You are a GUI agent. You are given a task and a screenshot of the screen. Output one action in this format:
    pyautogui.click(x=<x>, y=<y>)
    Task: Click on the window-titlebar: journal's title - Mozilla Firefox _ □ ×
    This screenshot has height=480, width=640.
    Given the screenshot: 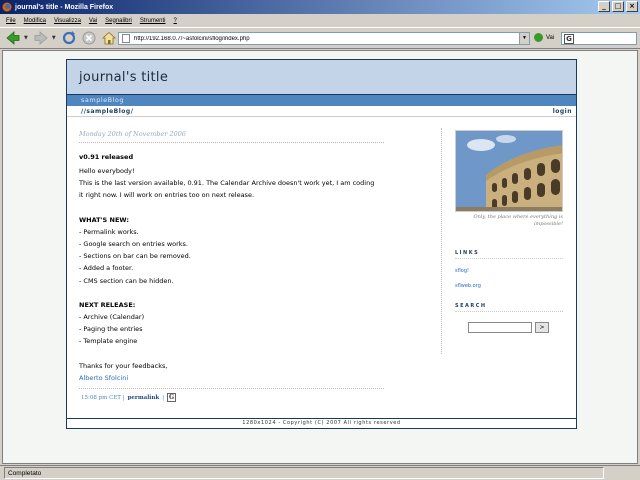 What is the action you would take?
    pyautogui.click(x=320, y=7)
    